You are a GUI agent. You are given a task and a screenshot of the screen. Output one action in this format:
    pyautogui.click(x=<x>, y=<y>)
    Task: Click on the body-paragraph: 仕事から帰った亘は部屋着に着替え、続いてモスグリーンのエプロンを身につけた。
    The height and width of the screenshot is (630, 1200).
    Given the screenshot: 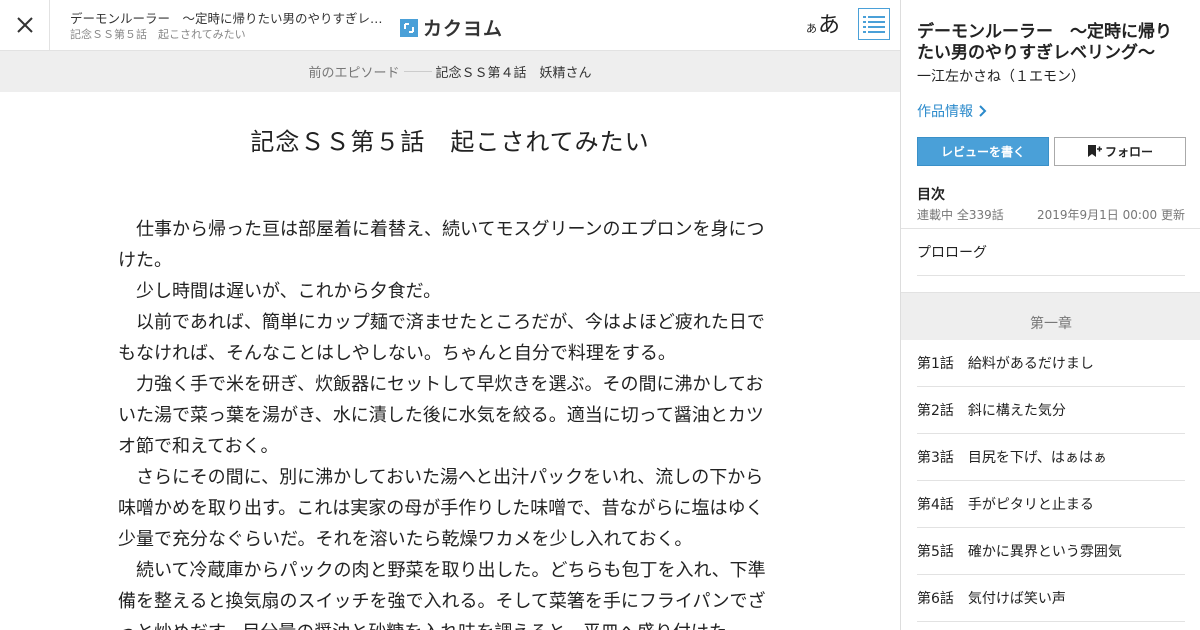 What is the action you would take?
    pyautogui.click(x=441, y=245)
    